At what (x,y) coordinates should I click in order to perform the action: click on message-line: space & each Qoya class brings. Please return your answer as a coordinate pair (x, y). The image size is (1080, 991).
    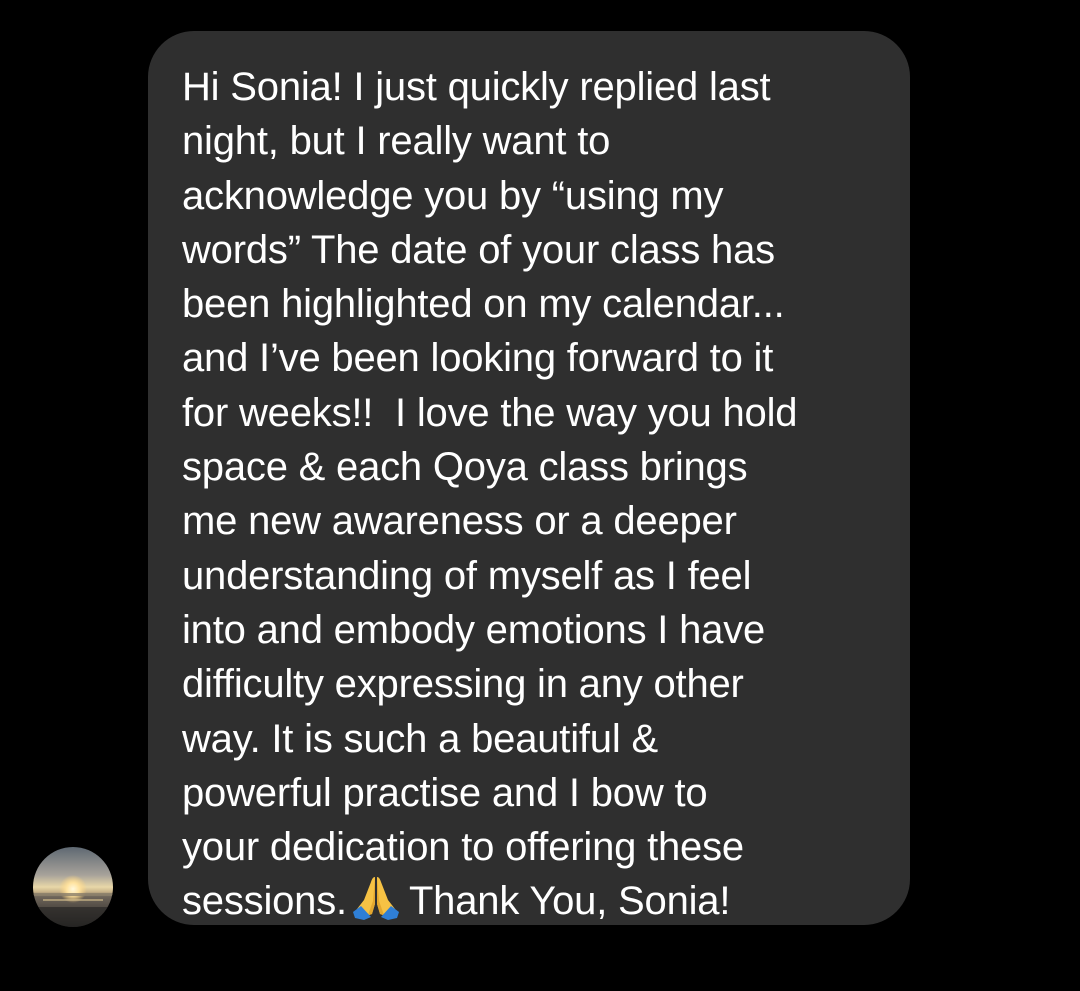
    Looking at the image, I should click on (465, 467).